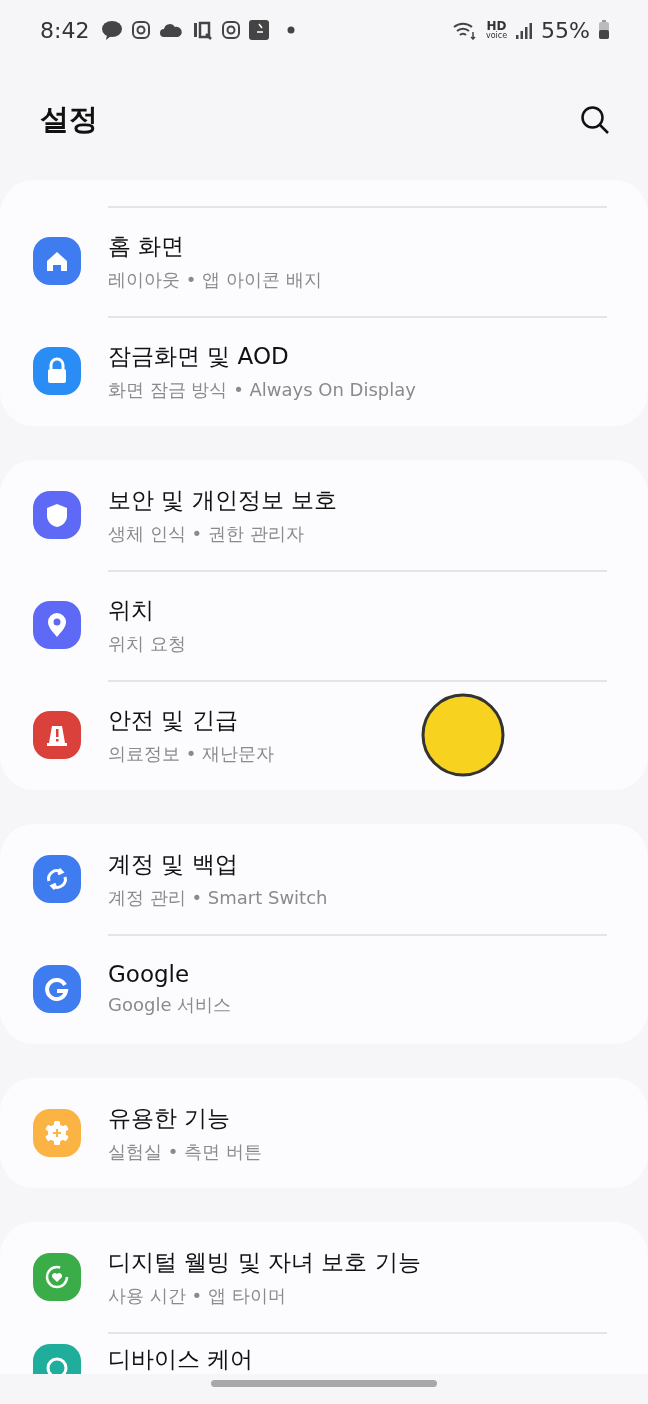 This screenshot has height=1404, width=648. What do you see at coordinates (170, 974) in the screenshot?
I see `setting-title: Google` at bounding box center [170, 974].